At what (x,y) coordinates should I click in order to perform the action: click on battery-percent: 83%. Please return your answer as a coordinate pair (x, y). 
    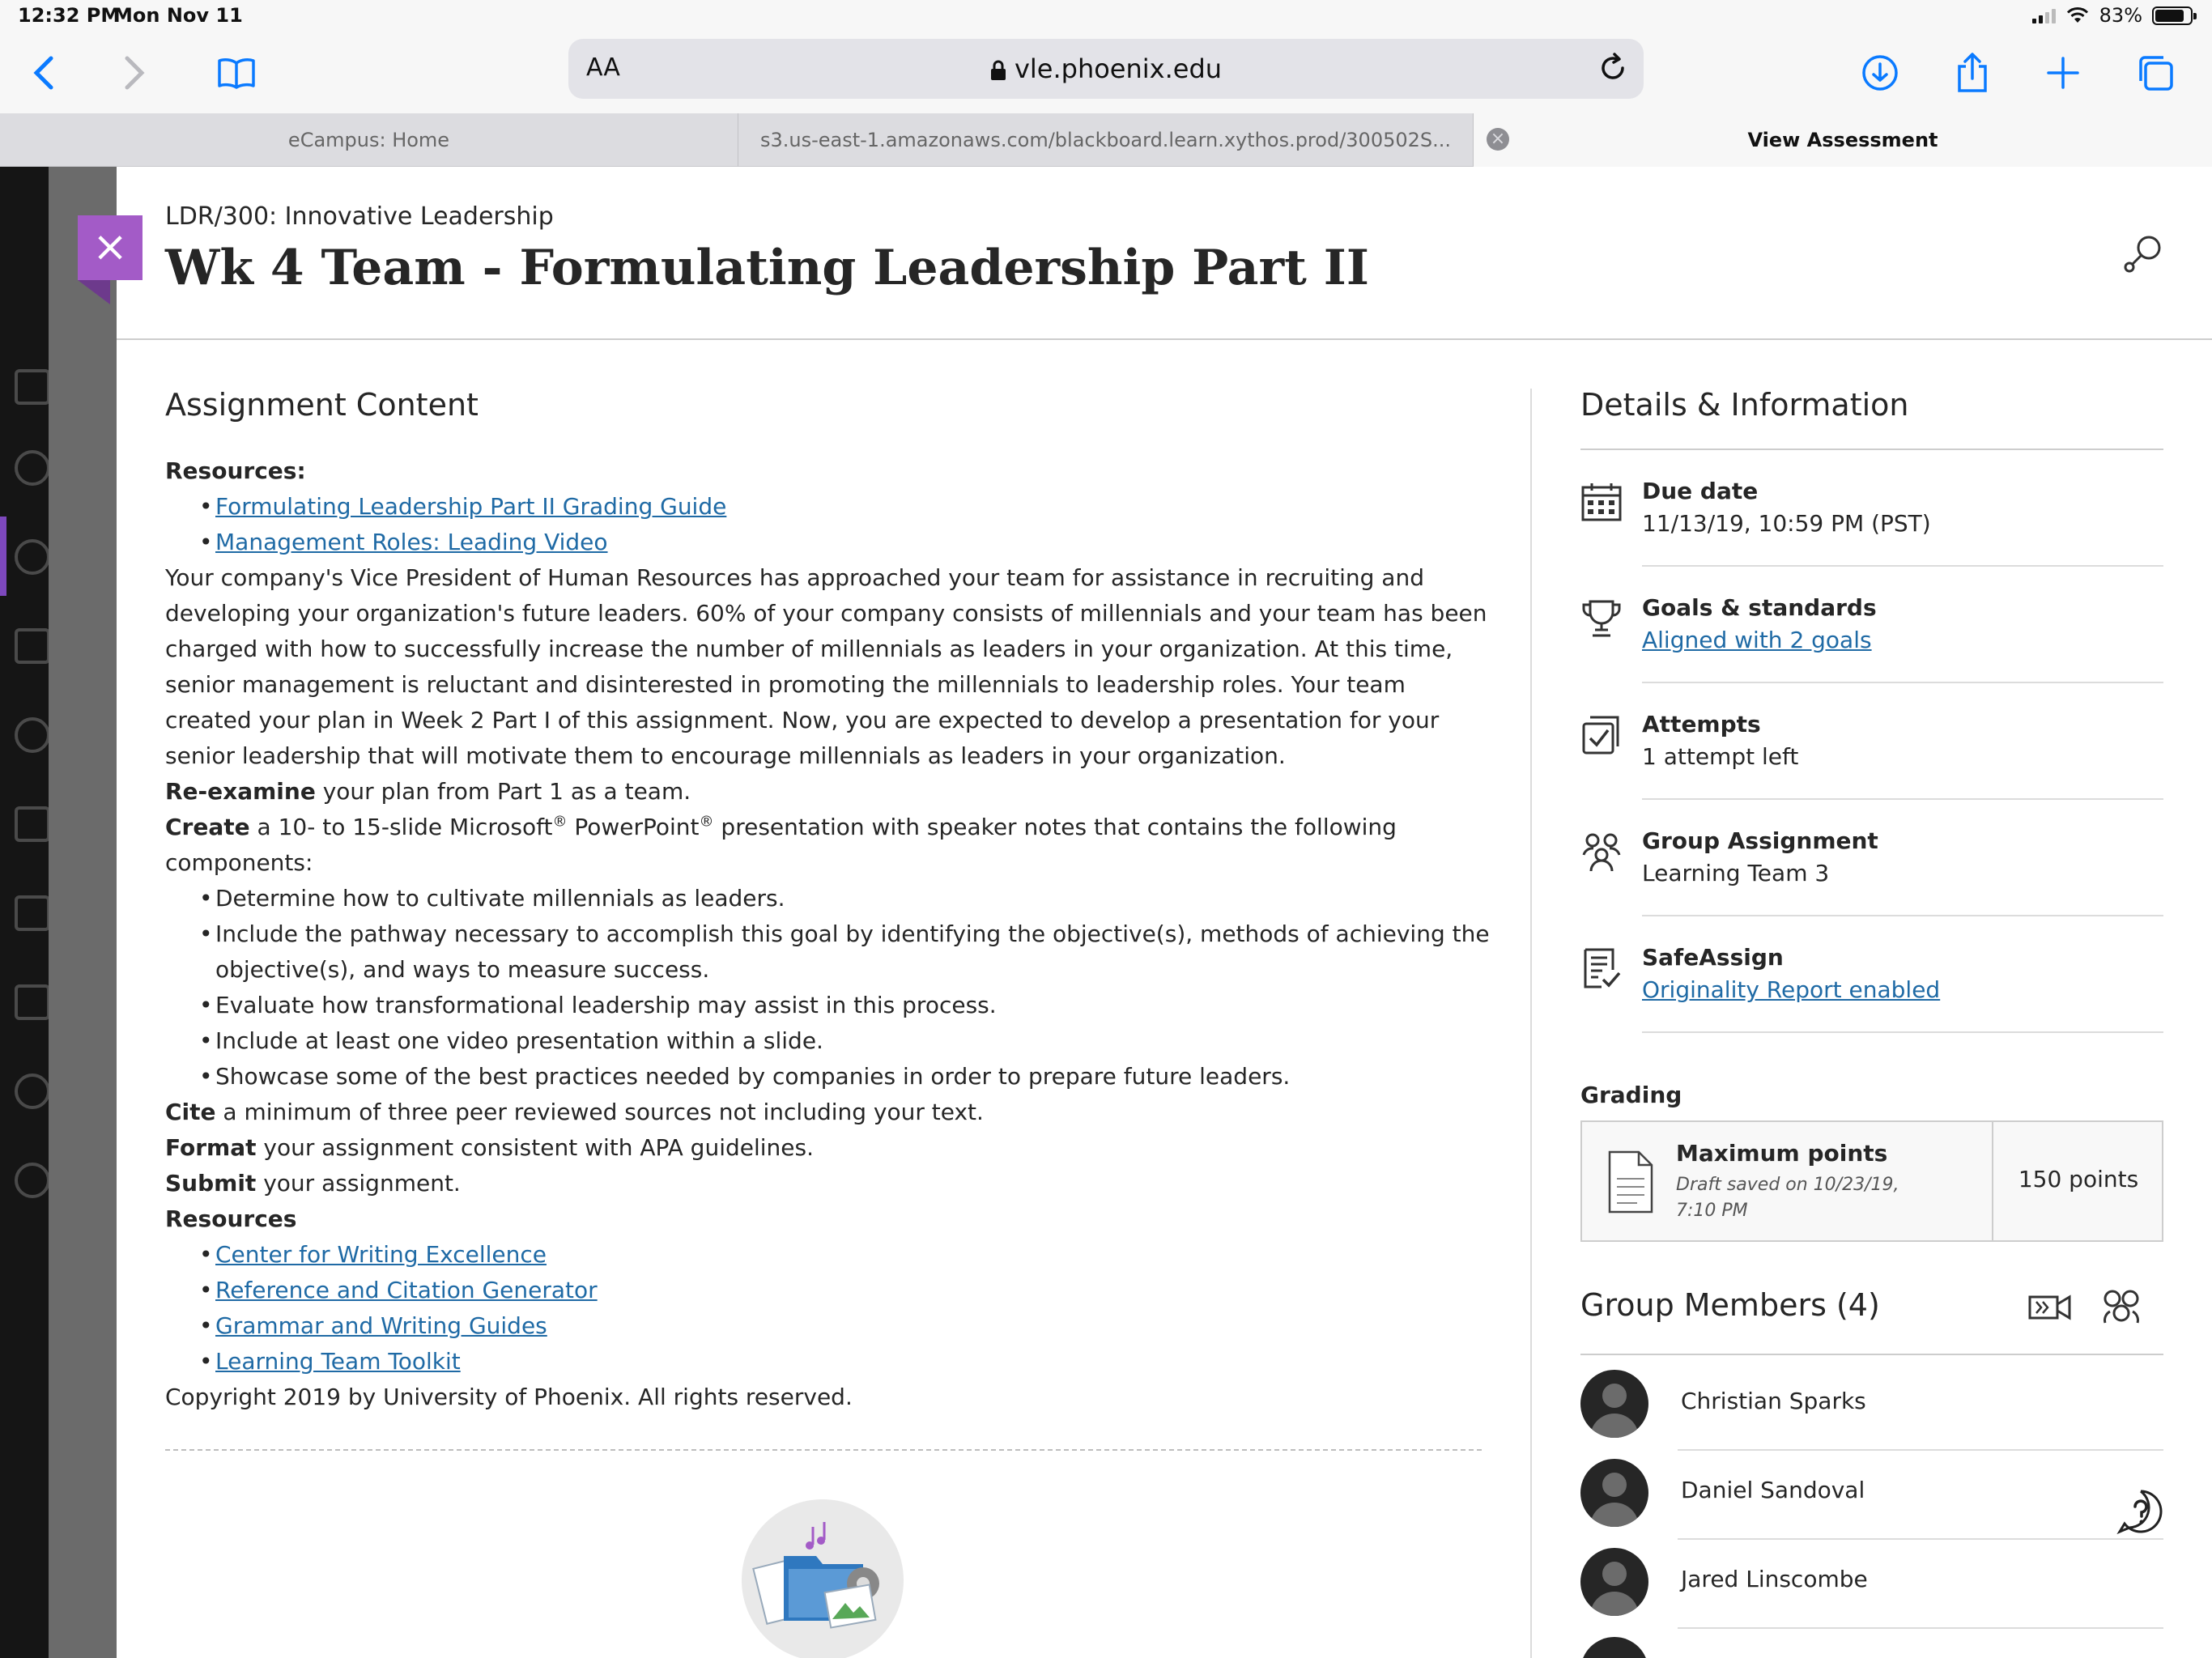
    Looking at the image, I should click on (2120, 15).